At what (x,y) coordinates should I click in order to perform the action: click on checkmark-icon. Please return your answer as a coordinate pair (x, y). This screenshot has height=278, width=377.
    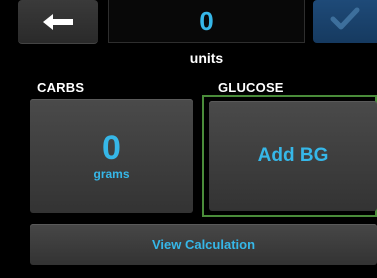
    Looking at the image, I should click on (345, 21).